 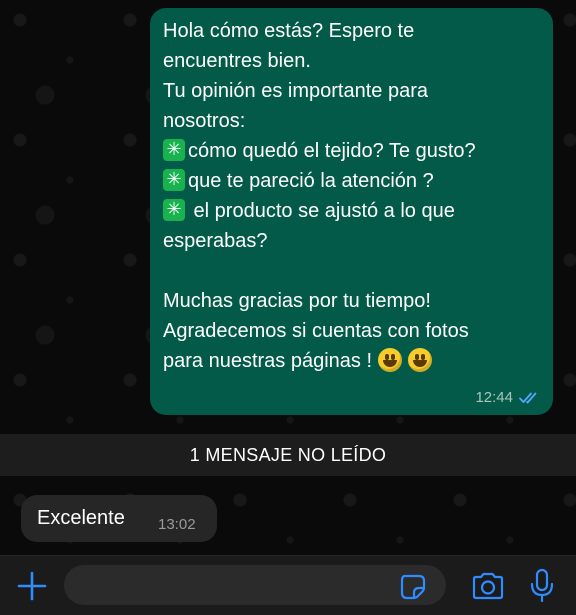 I want to click on message-line: cómo quedó el tejido? Te gusto?, so click(x=352, y=151).